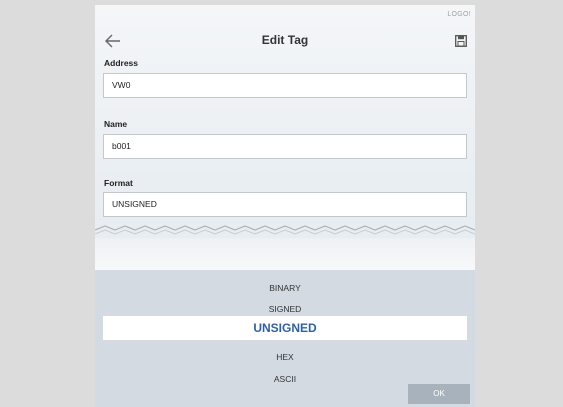 The image size is (563, 407). What do you see at coordinates (285, 85) in the screenshot?
I see `address-field: VW0` at bounding box center [285, 85].